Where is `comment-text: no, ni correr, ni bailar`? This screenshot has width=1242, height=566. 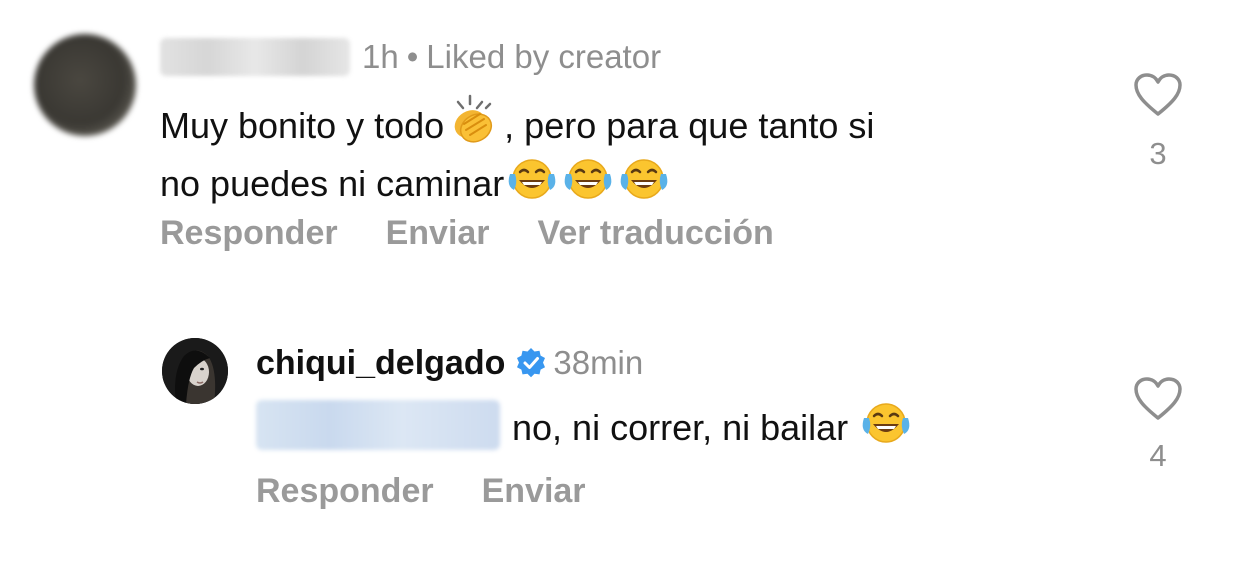
comment-text: no, ni correr, ni bailar is located at coordinates (713, 429).